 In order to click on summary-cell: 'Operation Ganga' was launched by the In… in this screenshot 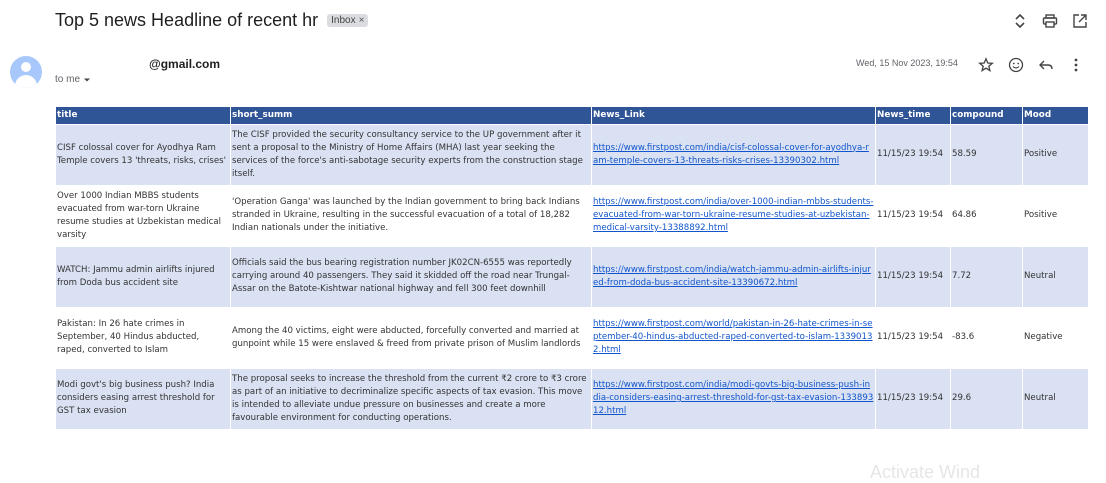, I will do `click(411, 216)`.